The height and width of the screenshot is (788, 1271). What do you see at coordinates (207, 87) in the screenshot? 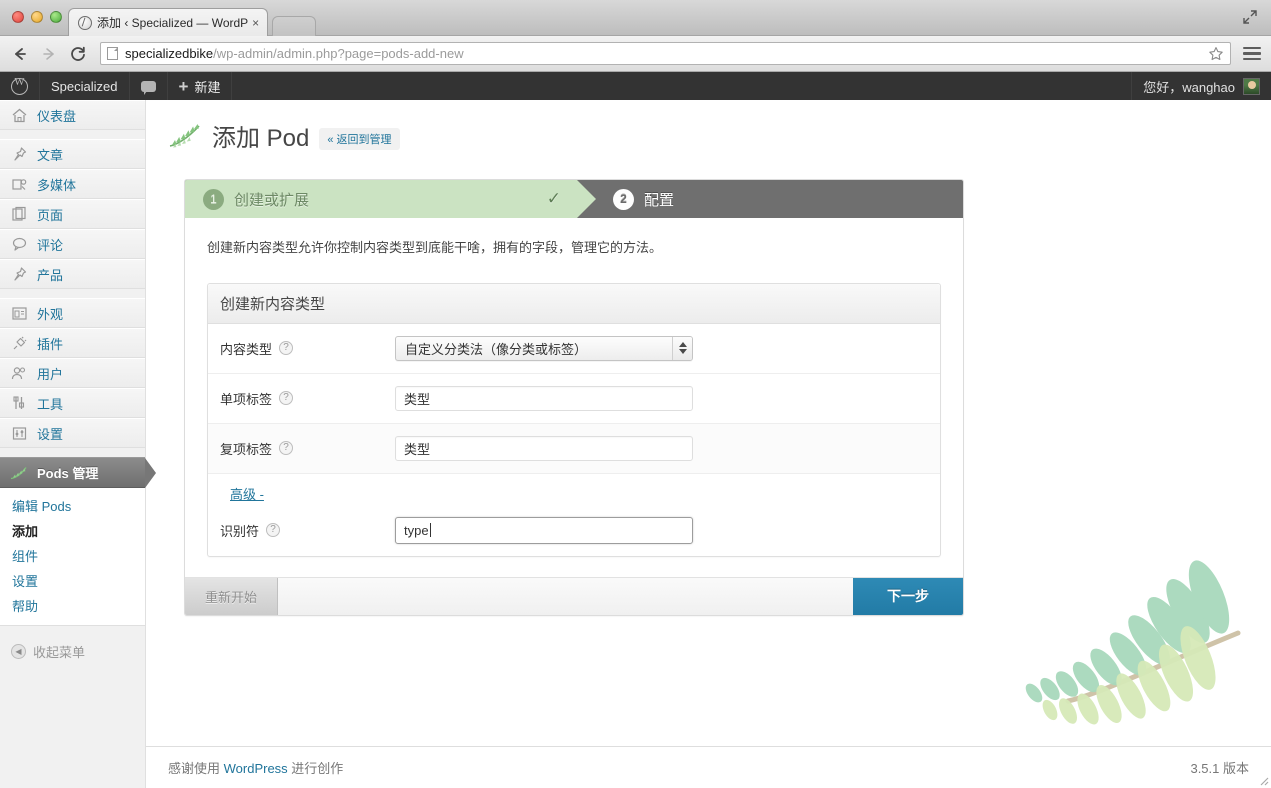
I see `new-content-label: 新建` at bounding box center [207, 87].